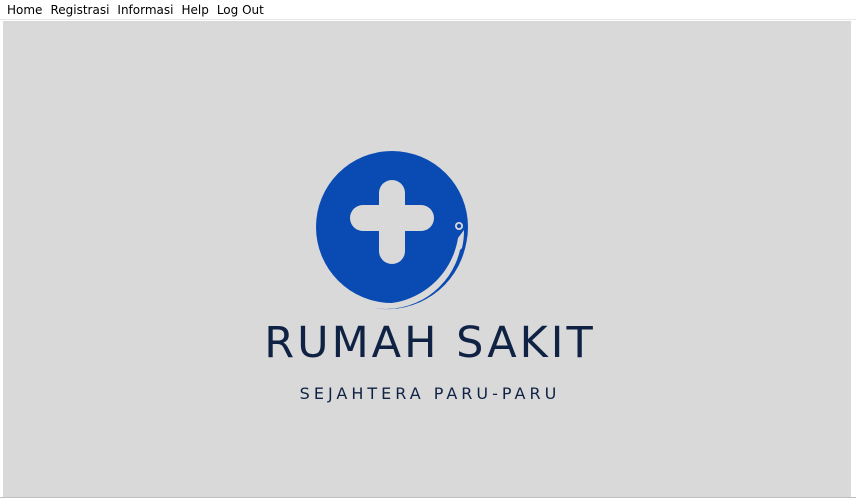 This screenshot has width=856, height=500. Describe the element at coordinates (24, 10) in the screenshot. I see `menu-home: Home` at that location.